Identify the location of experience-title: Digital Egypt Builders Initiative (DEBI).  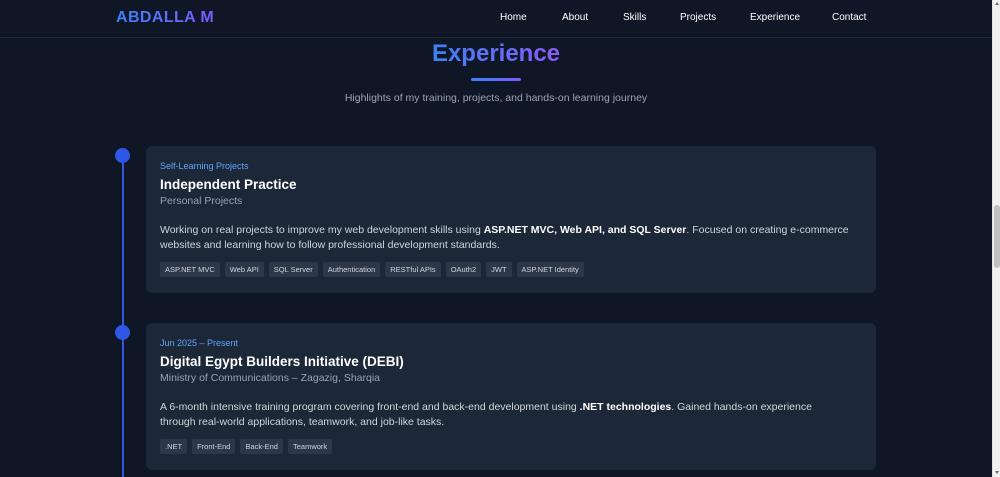
(282, 361).